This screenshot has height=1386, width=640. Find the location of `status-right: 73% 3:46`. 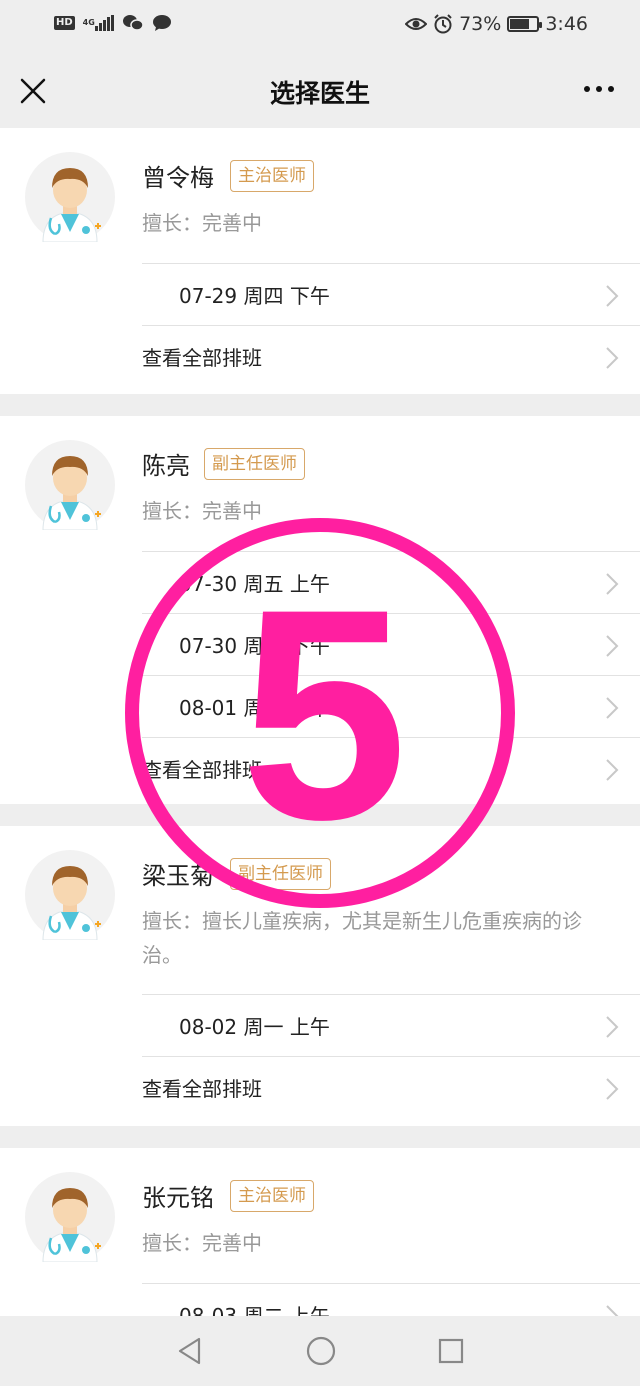

status-right: 73% 3:46 is located at coordinates (496, 24).